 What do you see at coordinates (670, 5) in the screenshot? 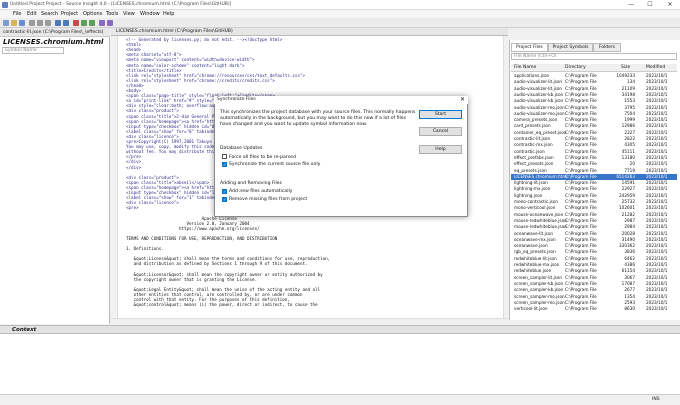
I see `close-button: ✕` at bounding box center [670, 5].